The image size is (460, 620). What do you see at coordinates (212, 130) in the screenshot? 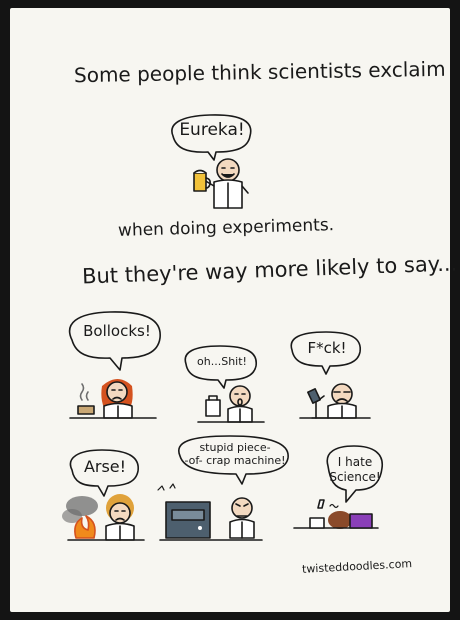
I see `eureka-text: Eureka!` at bounding box center [212, 130].